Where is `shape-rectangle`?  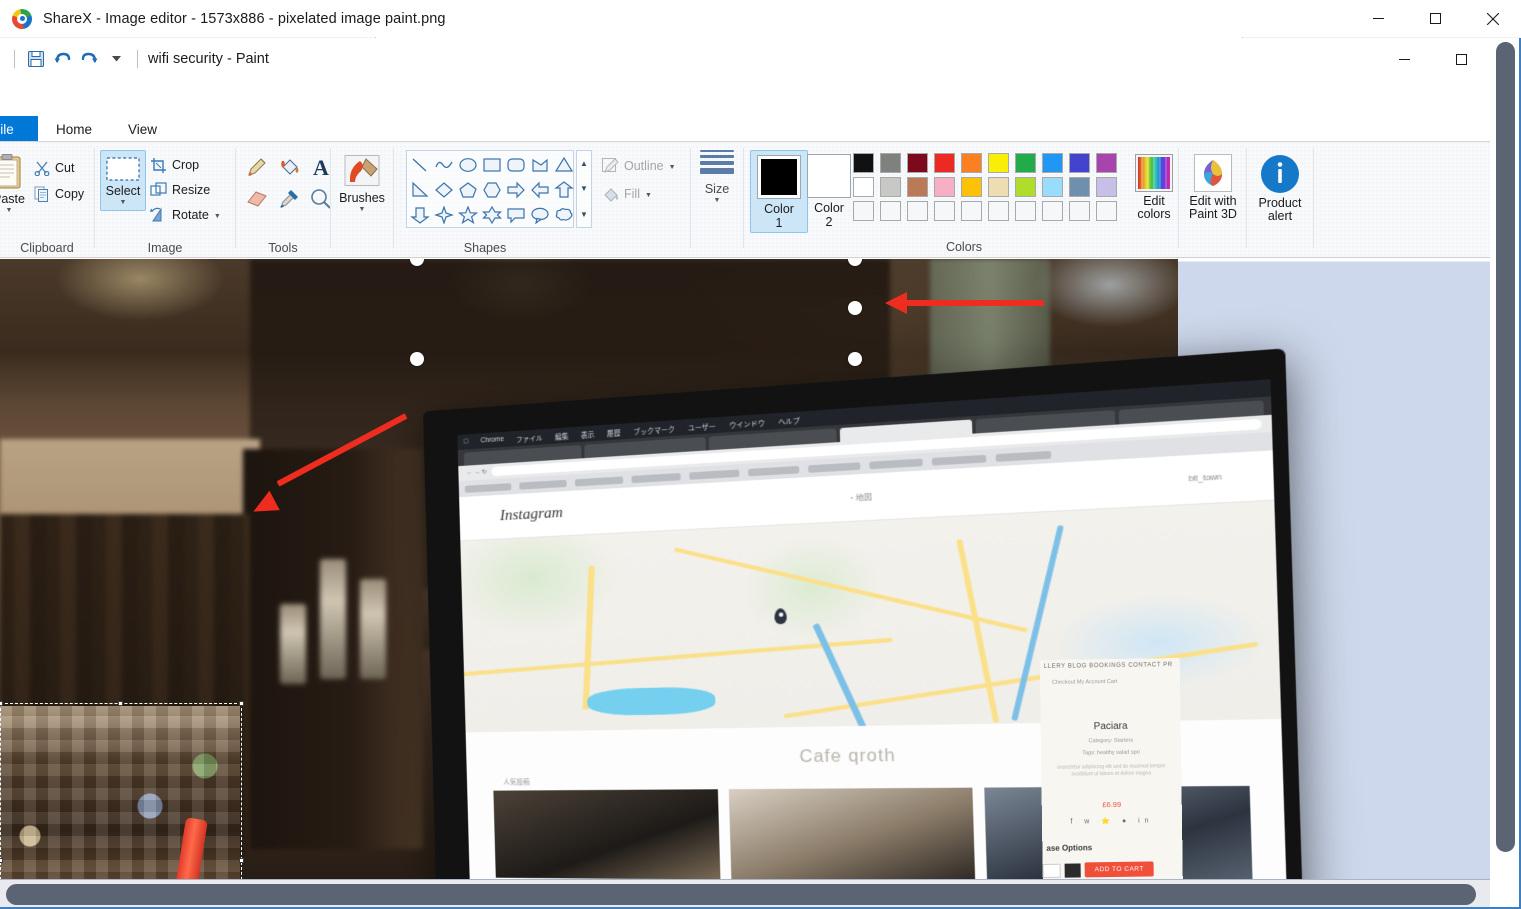 shape-rectangle is located at coordinates (492, 164).